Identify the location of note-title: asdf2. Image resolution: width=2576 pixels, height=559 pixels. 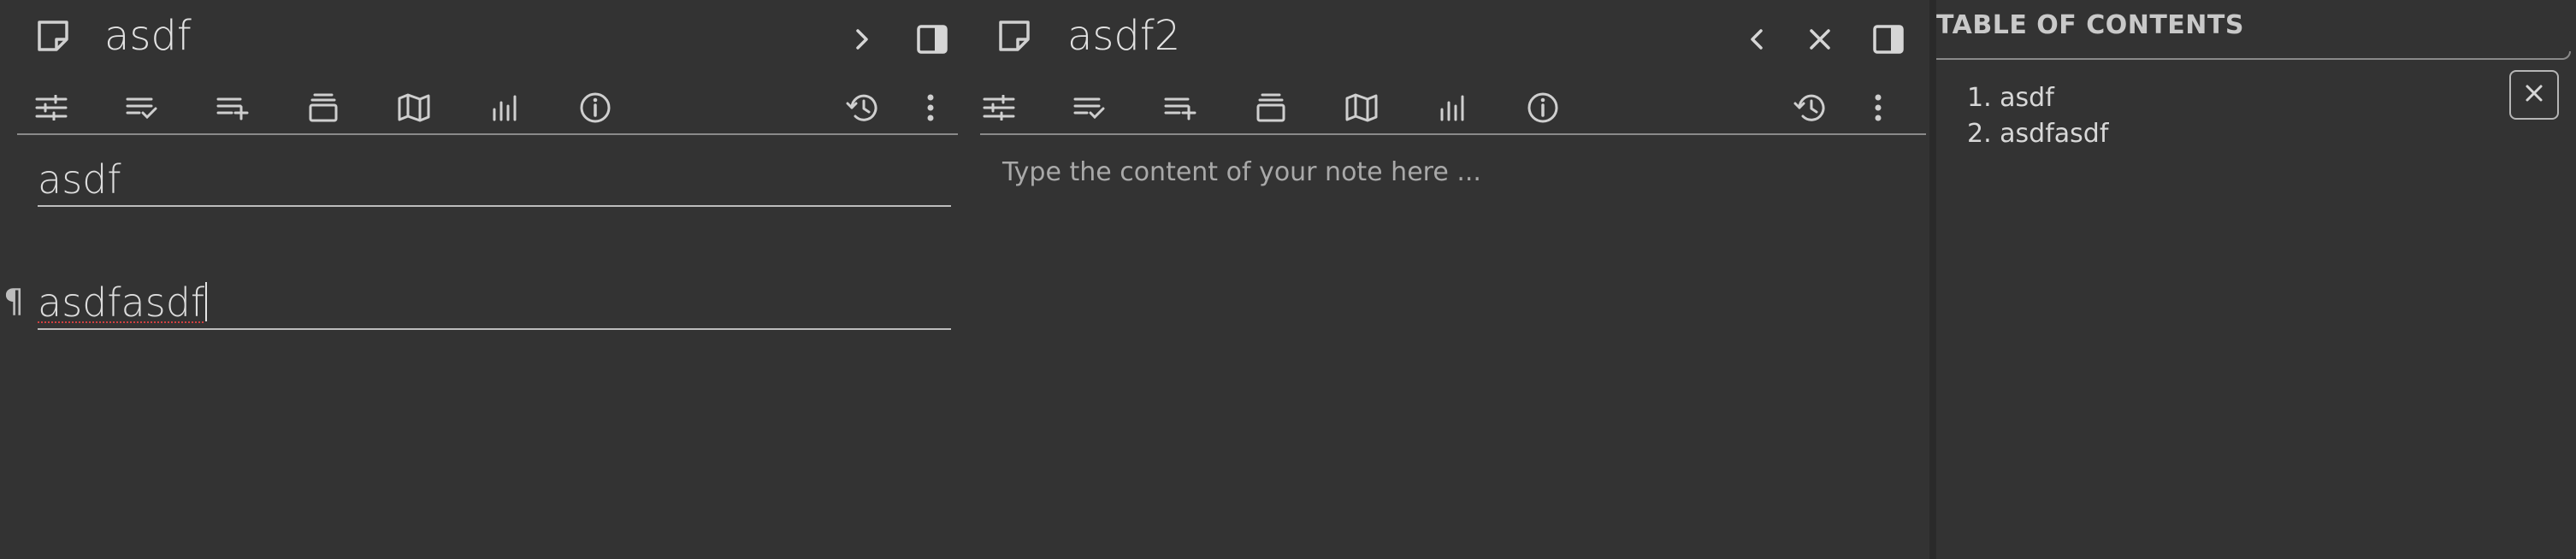
(1123, 36).